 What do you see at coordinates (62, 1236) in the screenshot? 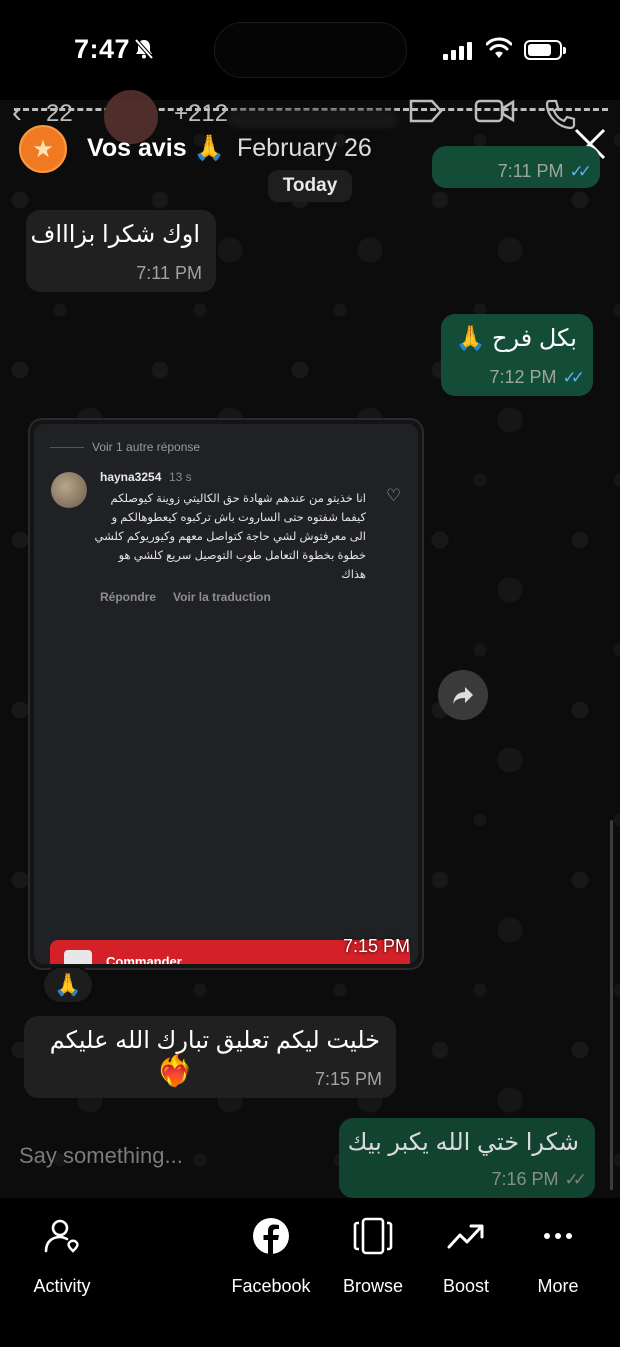
I see `activity-icon` at bounding box center [62, 1236].